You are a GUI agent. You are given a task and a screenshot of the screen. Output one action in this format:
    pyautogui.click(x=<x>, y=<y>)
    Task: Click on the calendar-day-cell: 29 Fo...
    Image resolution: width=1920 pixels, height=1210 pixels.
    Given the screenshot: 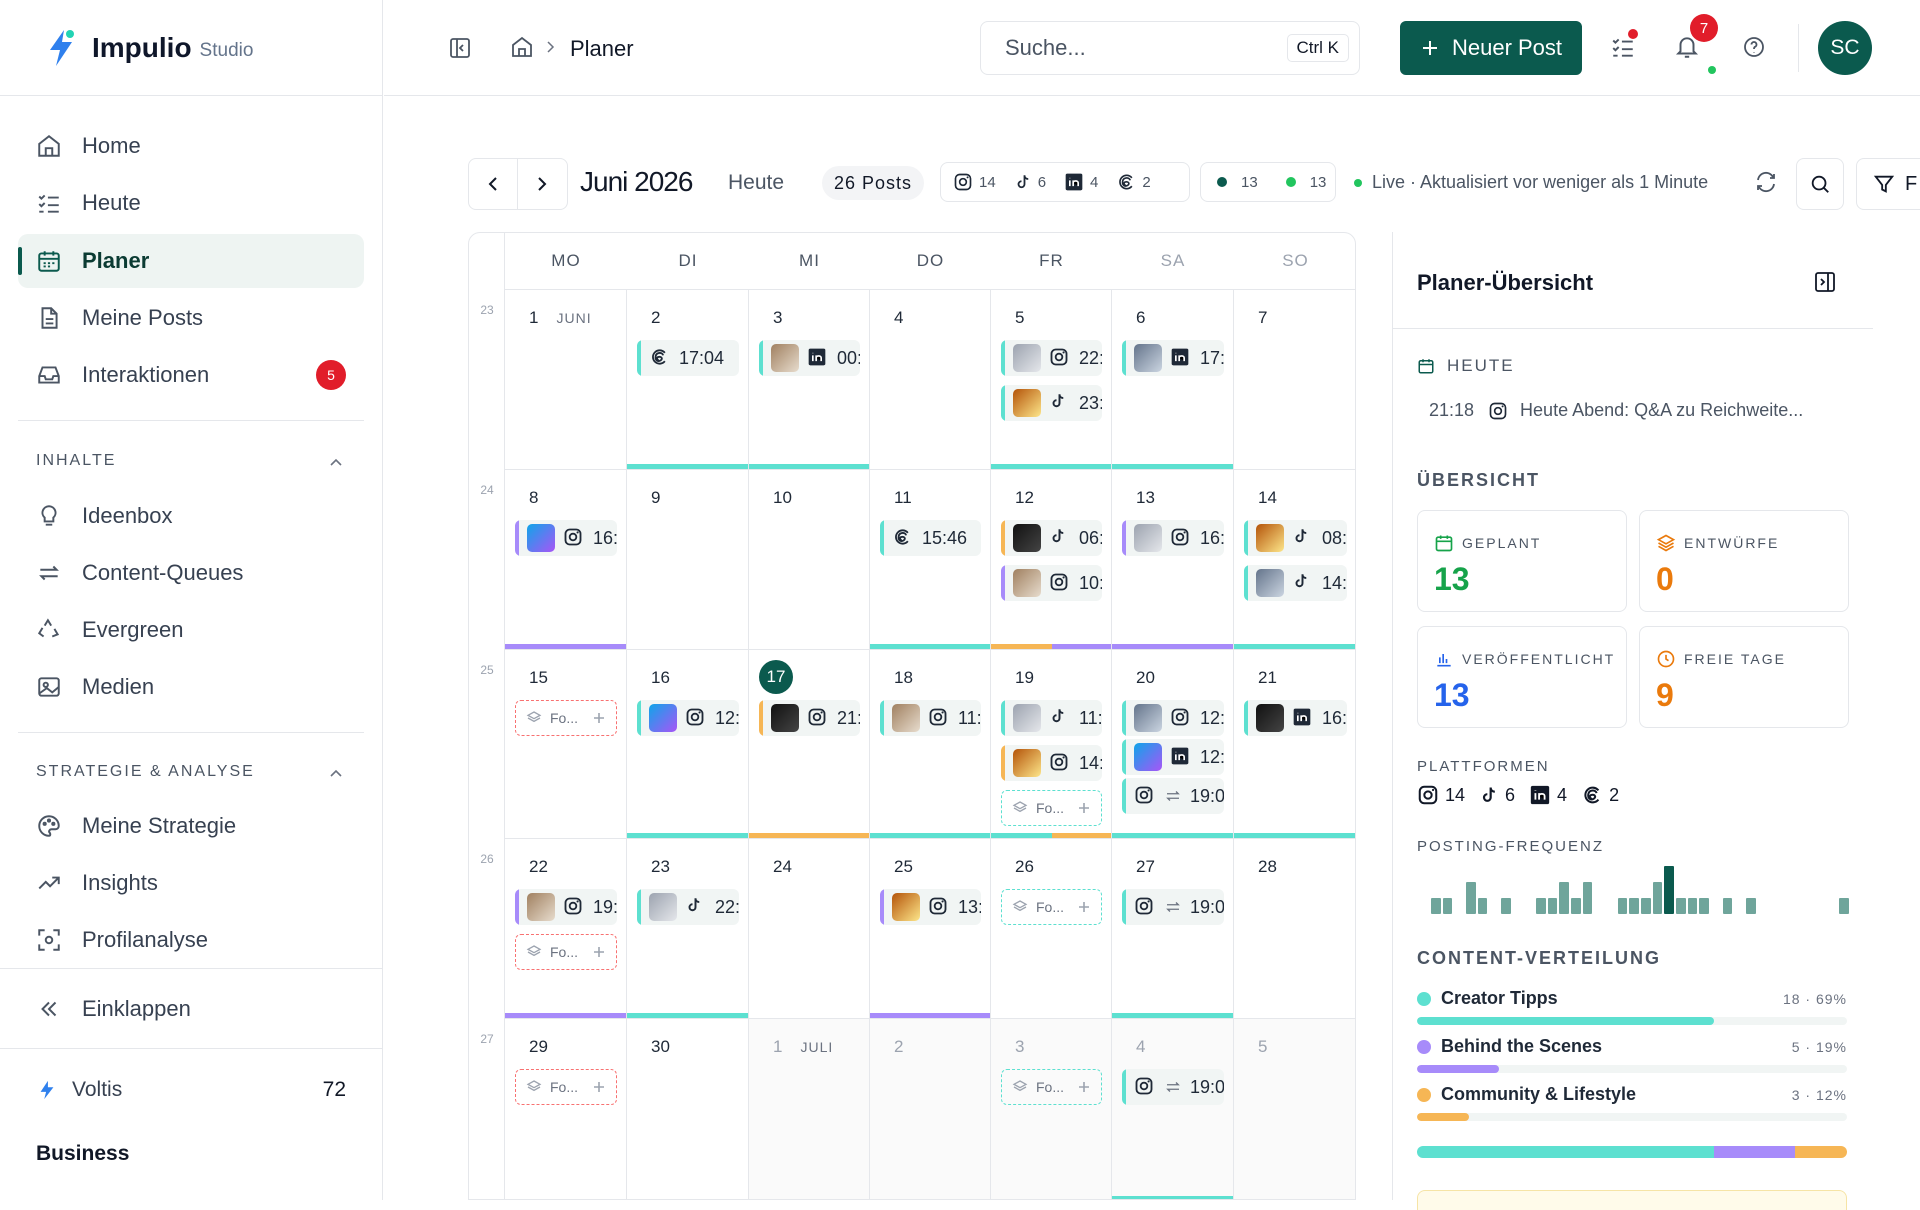 What is the action you would take?
    pyautogui.click(x=566, y=1108)
    